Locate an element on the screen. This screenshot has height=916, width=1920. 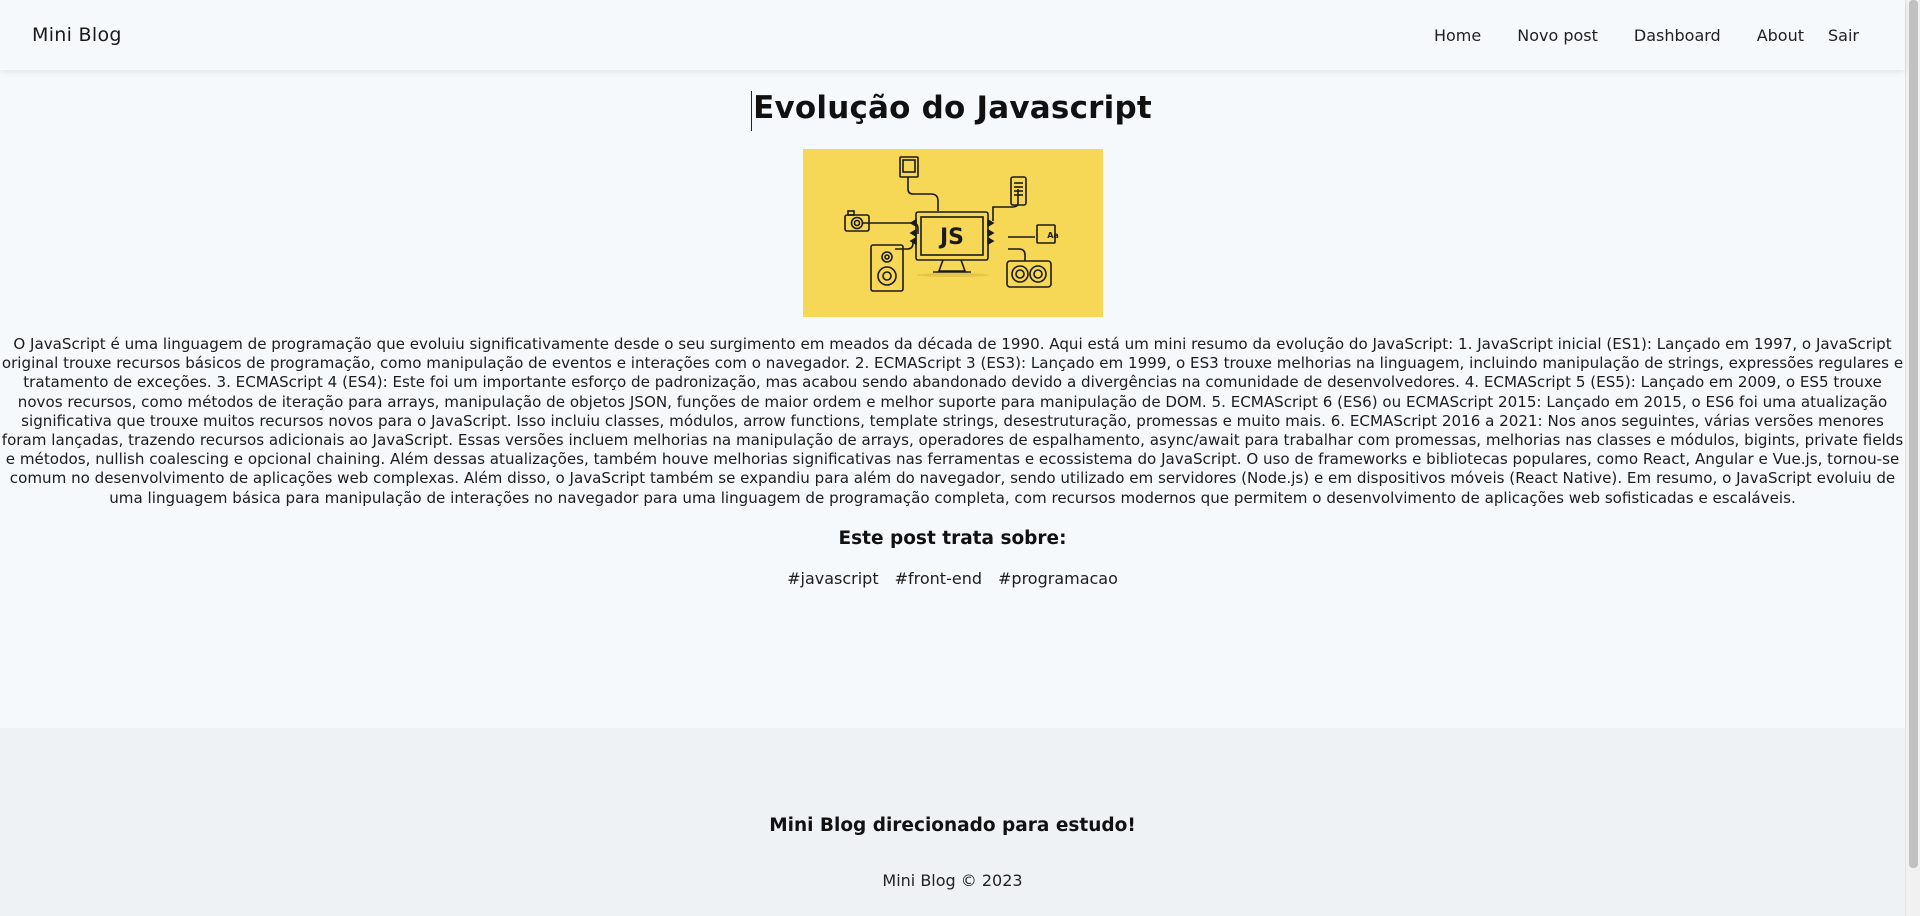
tag-list: #javascript #front-end #programacao is located at coordinates (952, 578).